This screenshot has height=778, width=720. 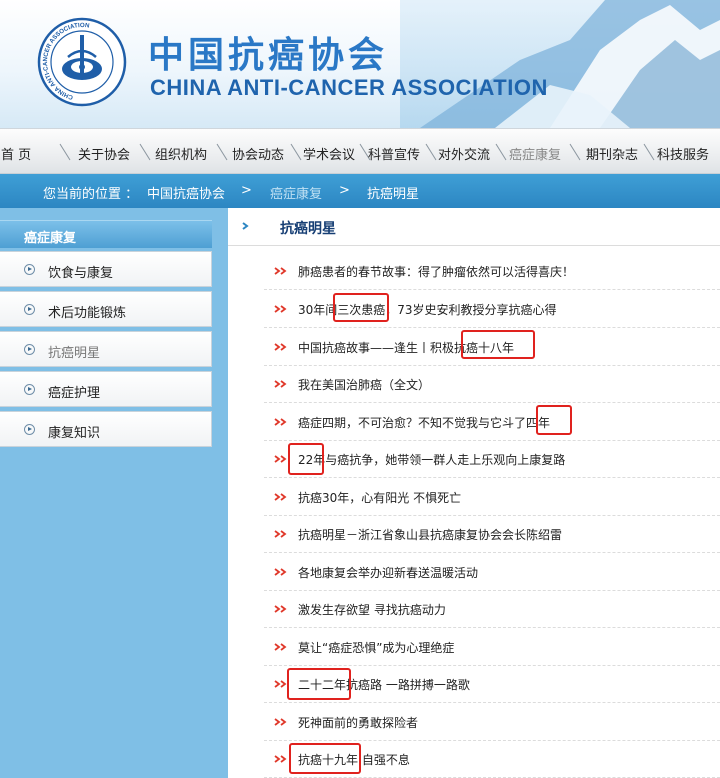 I want to click on list-item: 30年间三次患癌，73岁史安利教授分享抗癌心得, so click(x=492, y=309).